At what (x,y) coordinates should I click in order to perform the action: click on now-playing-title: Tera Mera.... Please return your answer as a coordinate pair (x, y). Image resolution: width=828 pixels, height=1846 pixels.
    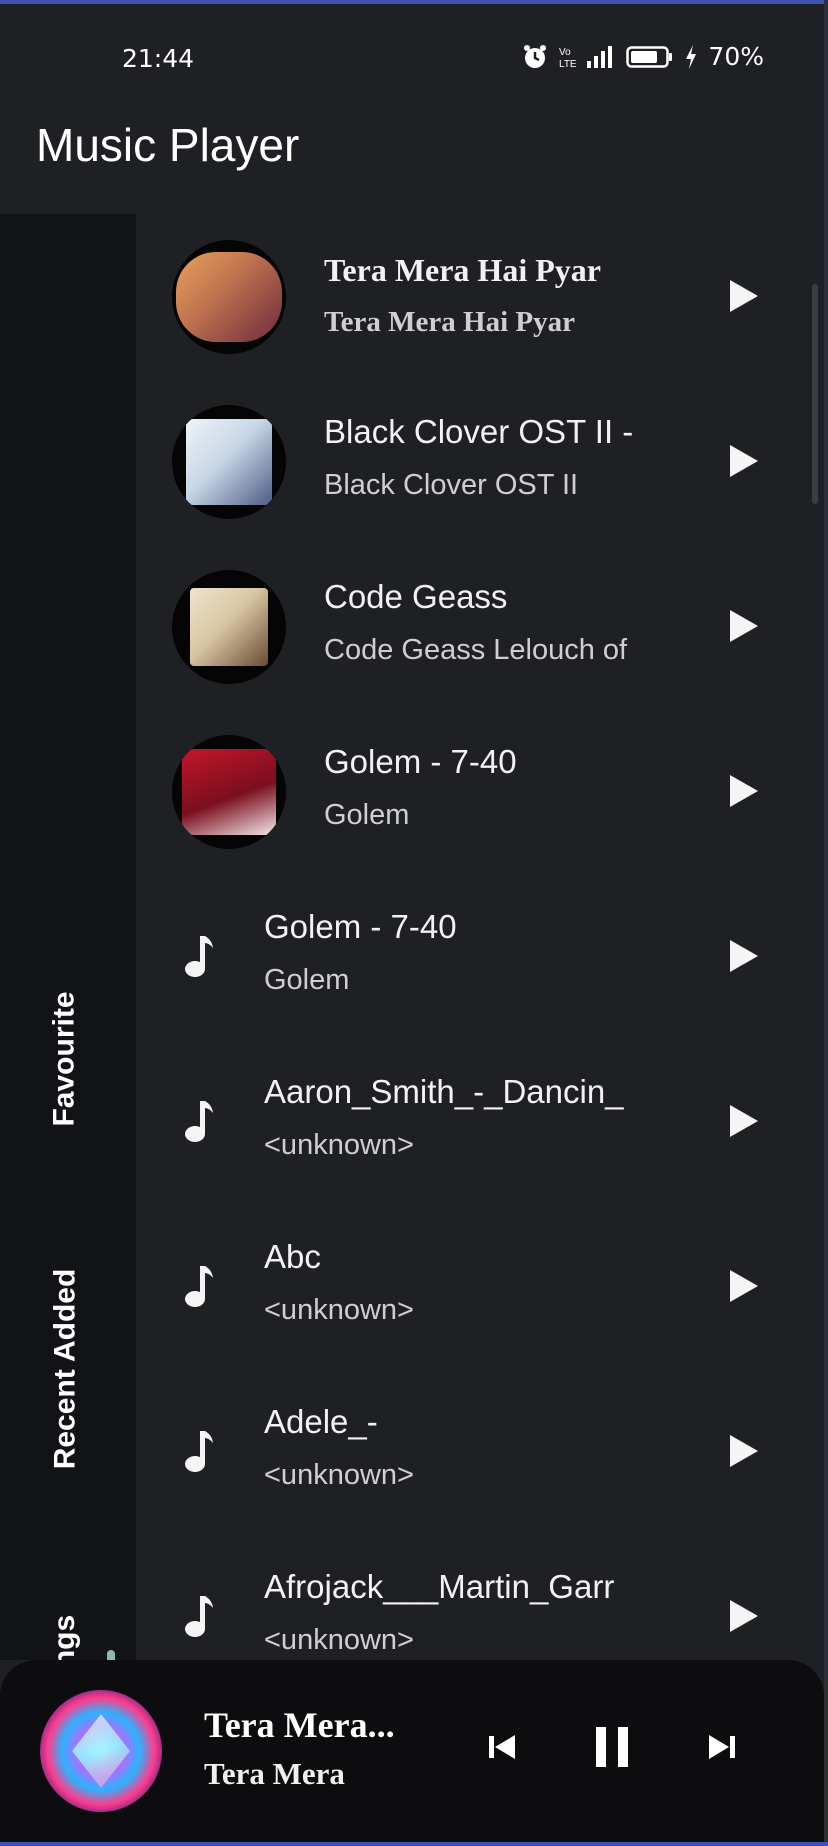
    Looking at the image, I should click on (299, 1725).